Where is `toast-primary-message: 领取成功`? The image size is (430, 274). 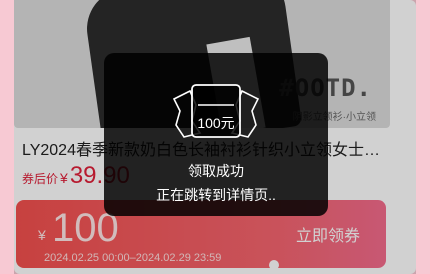 toast-primary-message: 领取成功 is located at coordinates (216, 171).